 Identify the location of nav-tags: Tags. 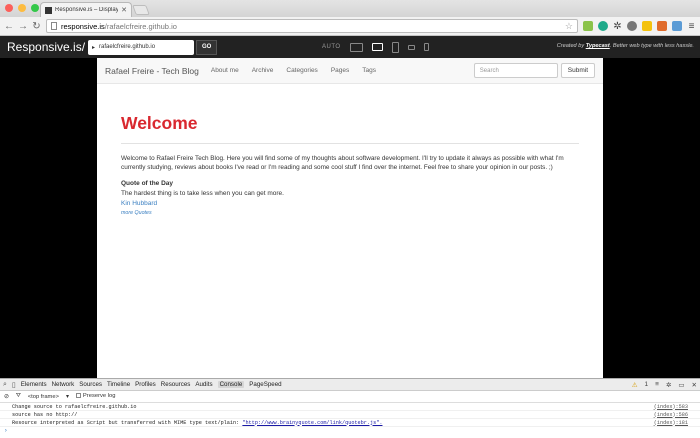
(369, 70).